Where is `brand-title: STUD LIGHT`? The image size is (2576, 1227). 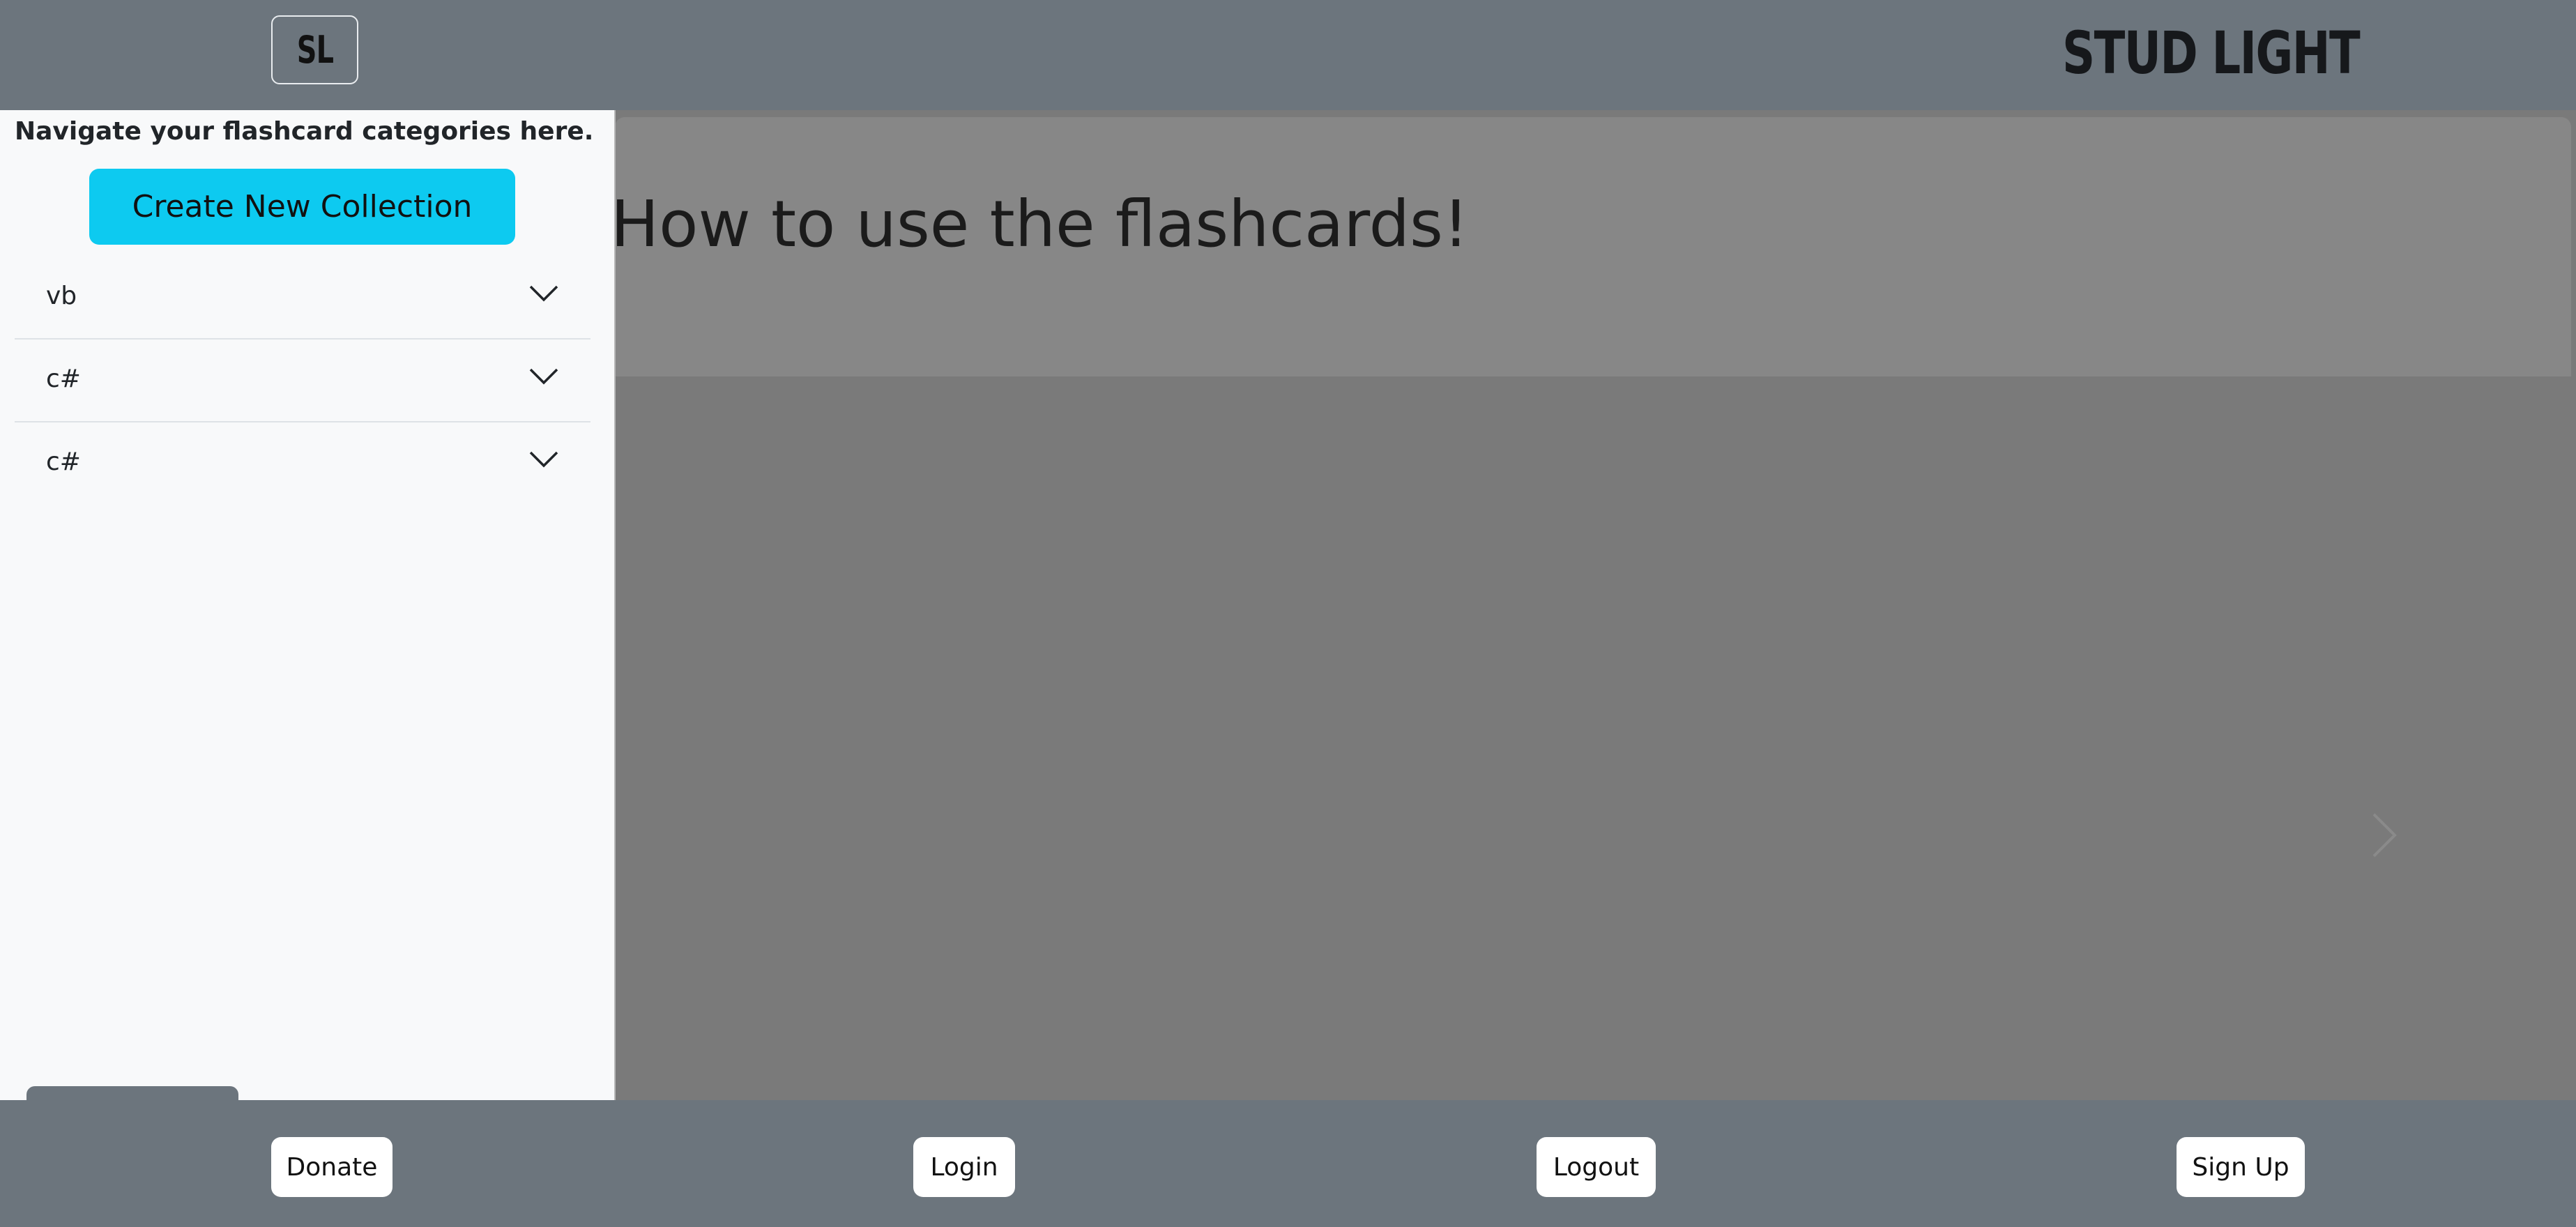
brand-title: STUD LIGHT is located at coordinates (2211, 53).